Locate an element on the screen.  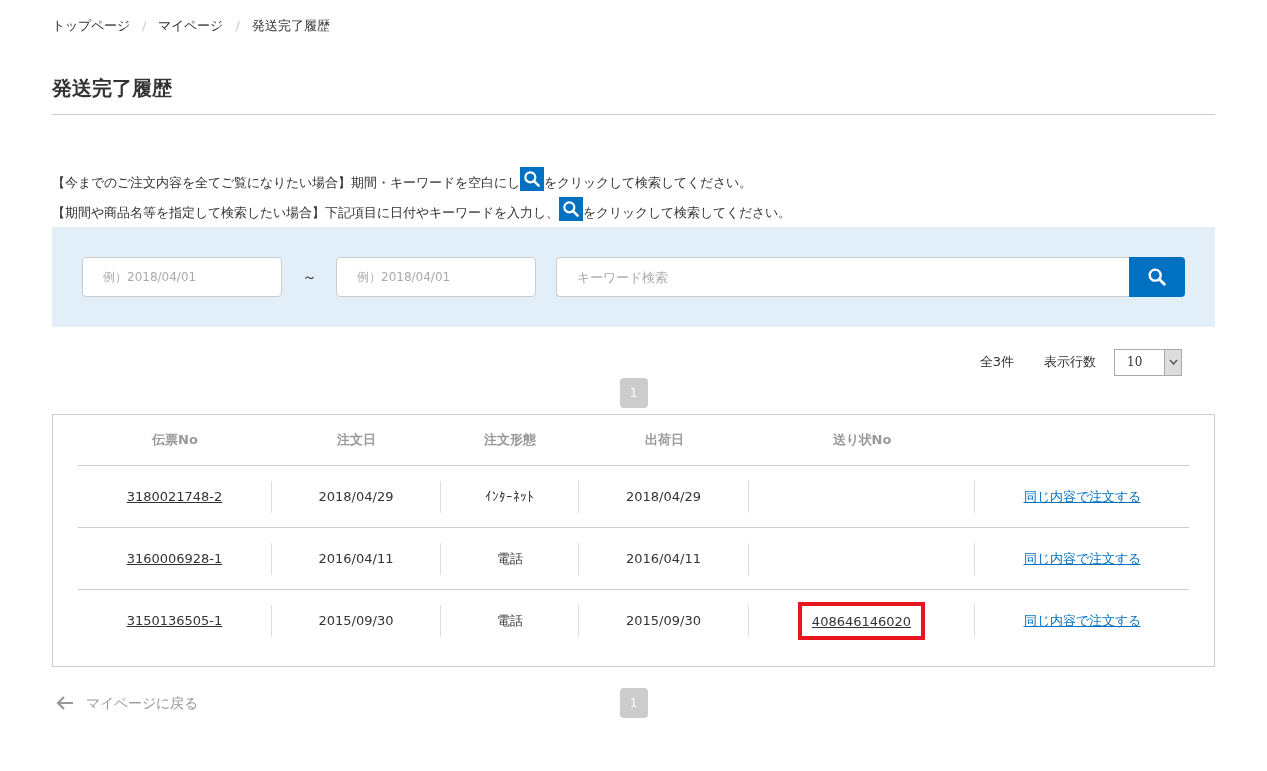
ship-date-cell-text: 2018/04/29 is located at coordinates (663, 496).